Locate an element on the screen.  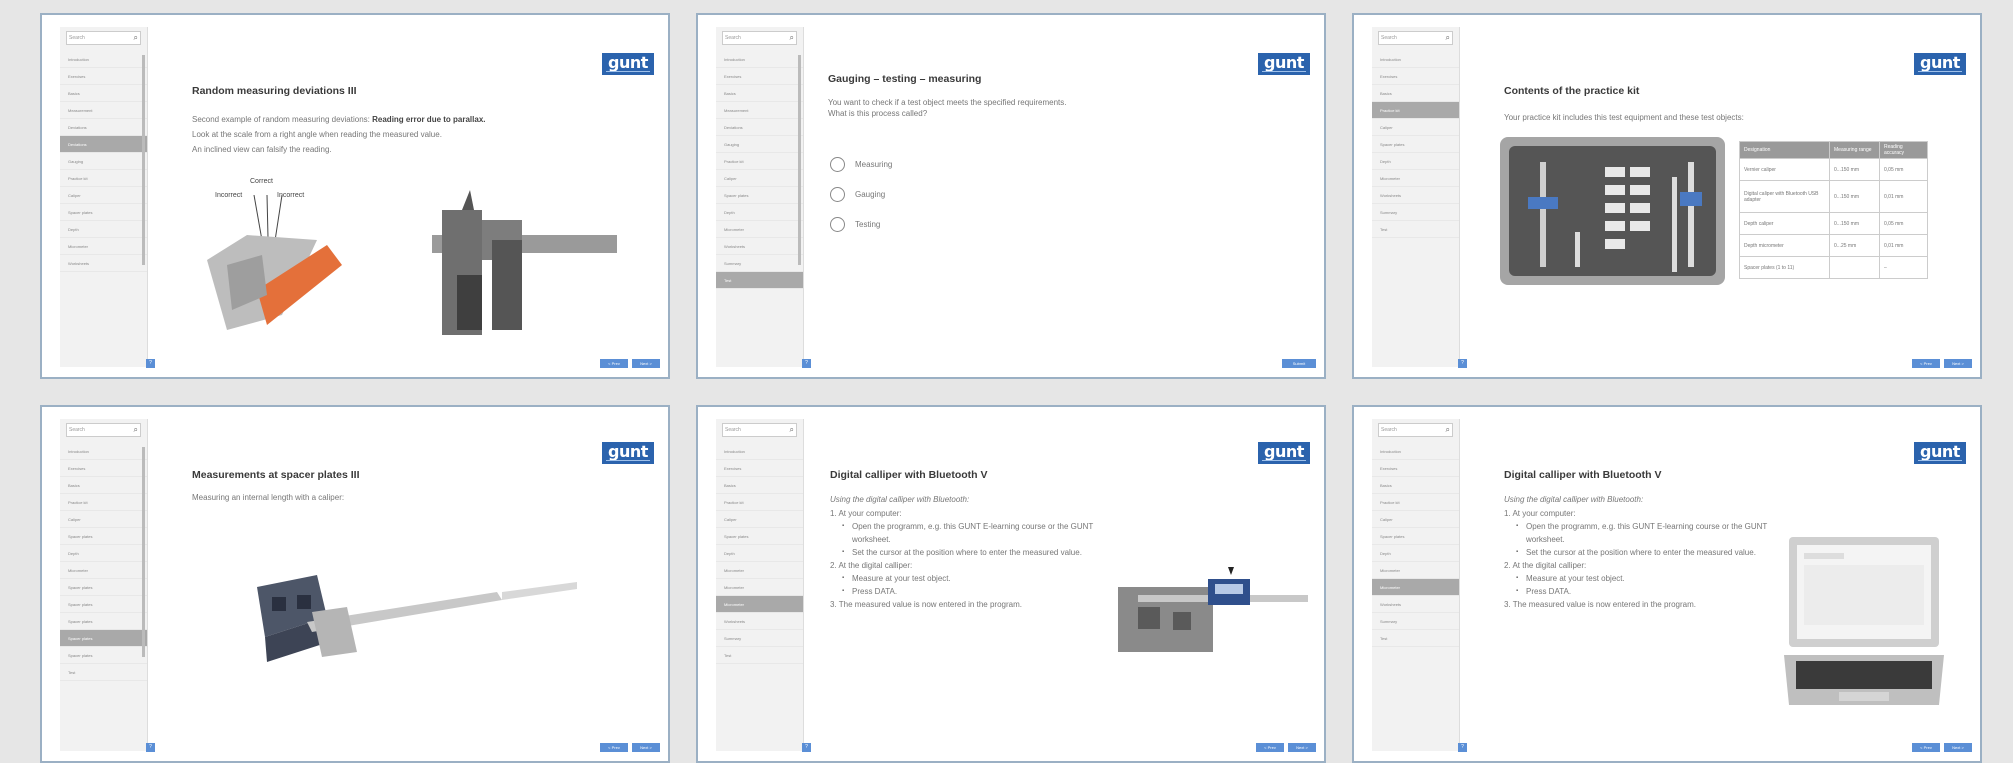
sidebar-item-active: Spacer plates is located at coordinates (103, 638).